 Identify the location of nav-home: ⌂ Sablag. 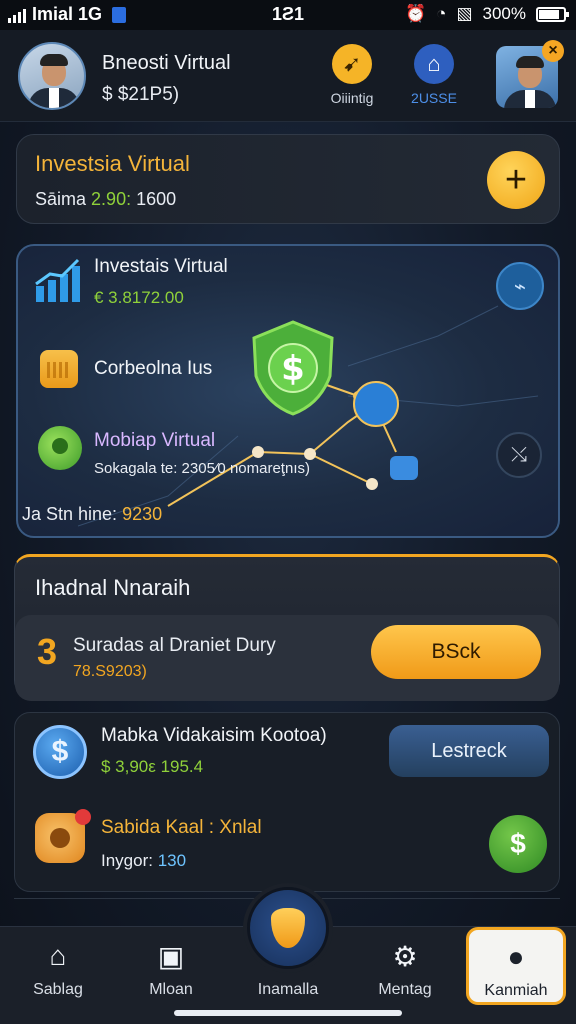
(58, 967).